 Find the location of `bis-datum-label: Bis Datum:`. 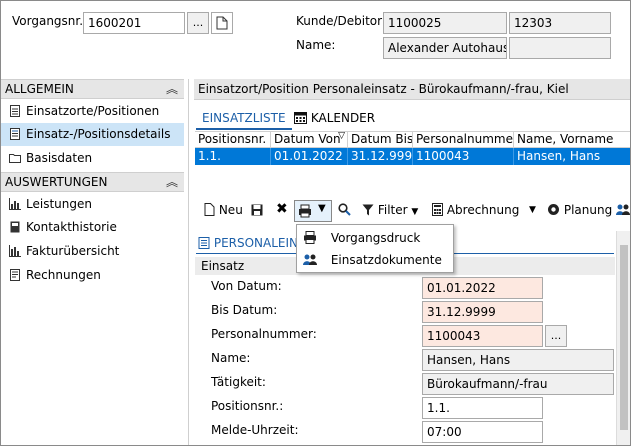

bis-datum-label: Bis Datum: is located at coordinates (244, 310).